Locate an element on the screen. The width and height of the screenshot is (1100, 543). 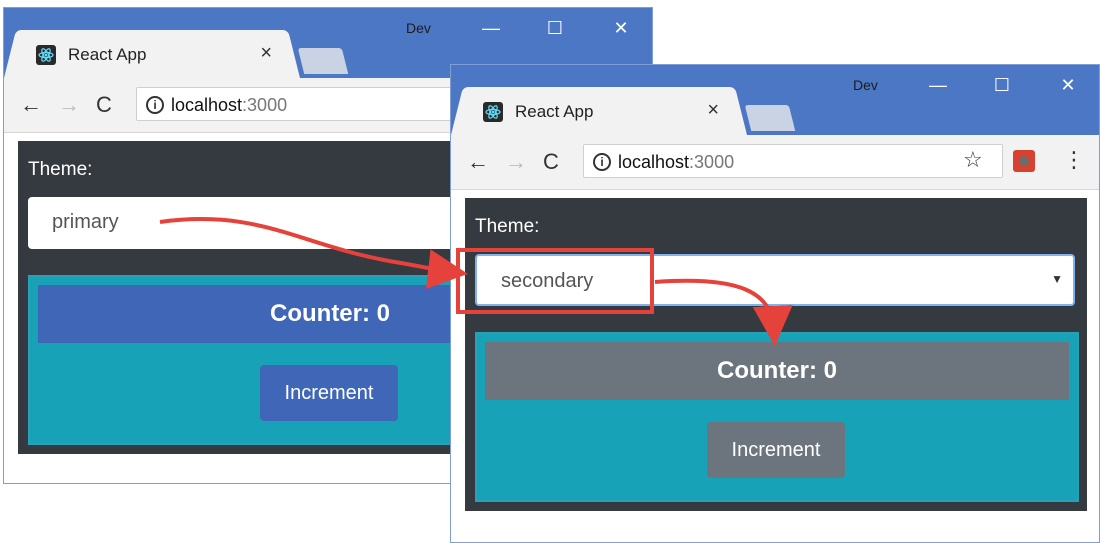
menu-kebab-icon: ⋮ is located at coordinates (1074, 160).